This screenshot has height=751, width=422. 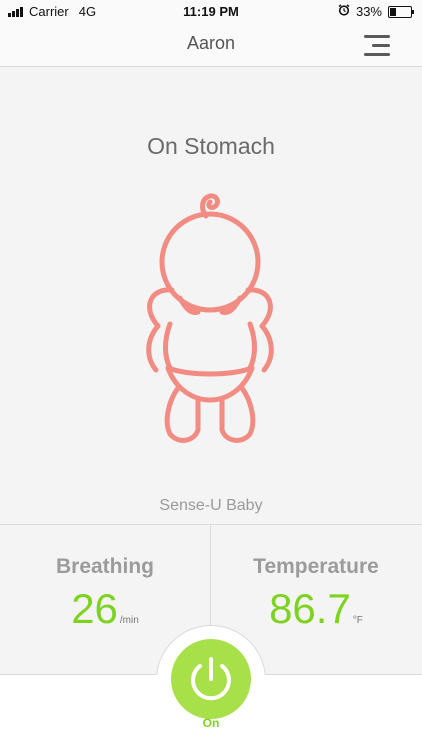 I want to click on battery-icon, so click(x=401, y=11).